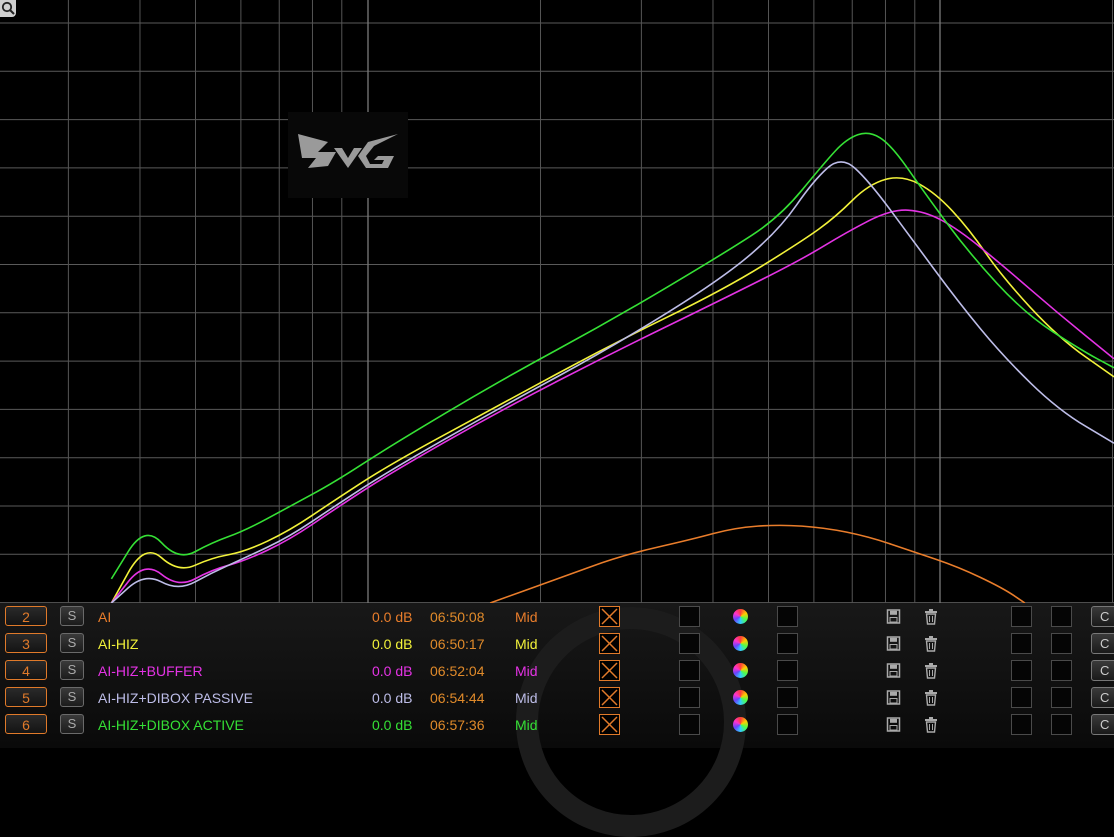 This screenshot has width=1114, height=837. I want to click on trace-timestamp: 06:54:44, so click(457, 698).